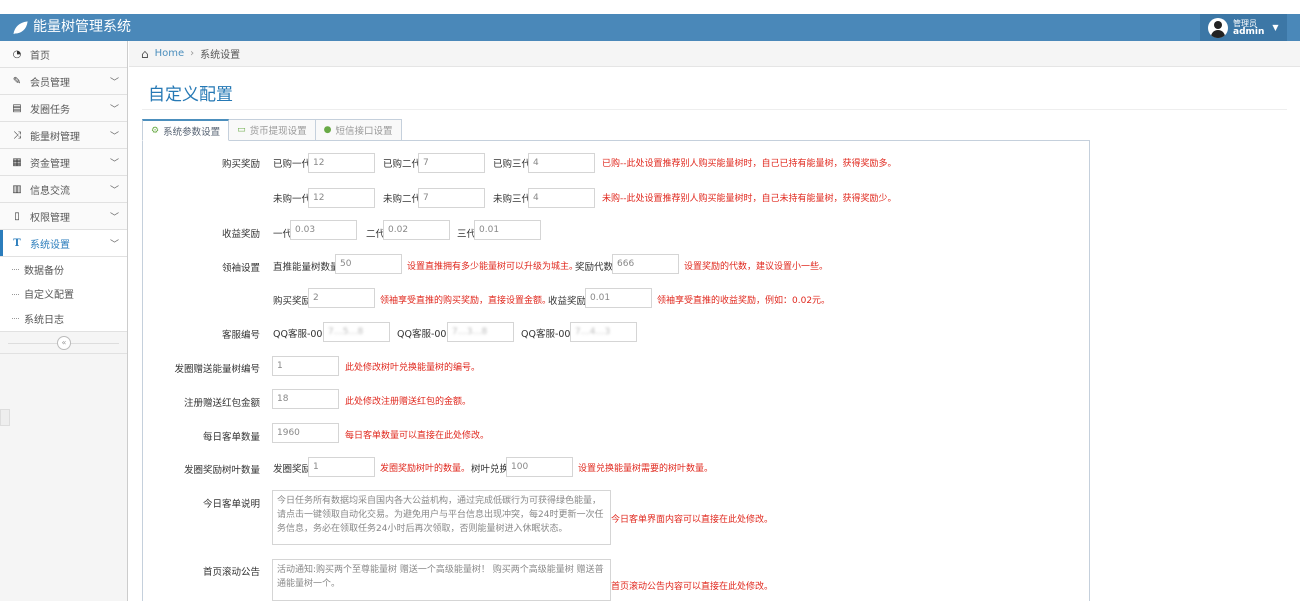 Image resolution: width=1300 pixels, height=601 pixels. Describe the element at coordinates (466, 301) in the screenshot. I see `note-leader-buy: 领袖享受直推的购买奖励，直接设置金额。` at that location.